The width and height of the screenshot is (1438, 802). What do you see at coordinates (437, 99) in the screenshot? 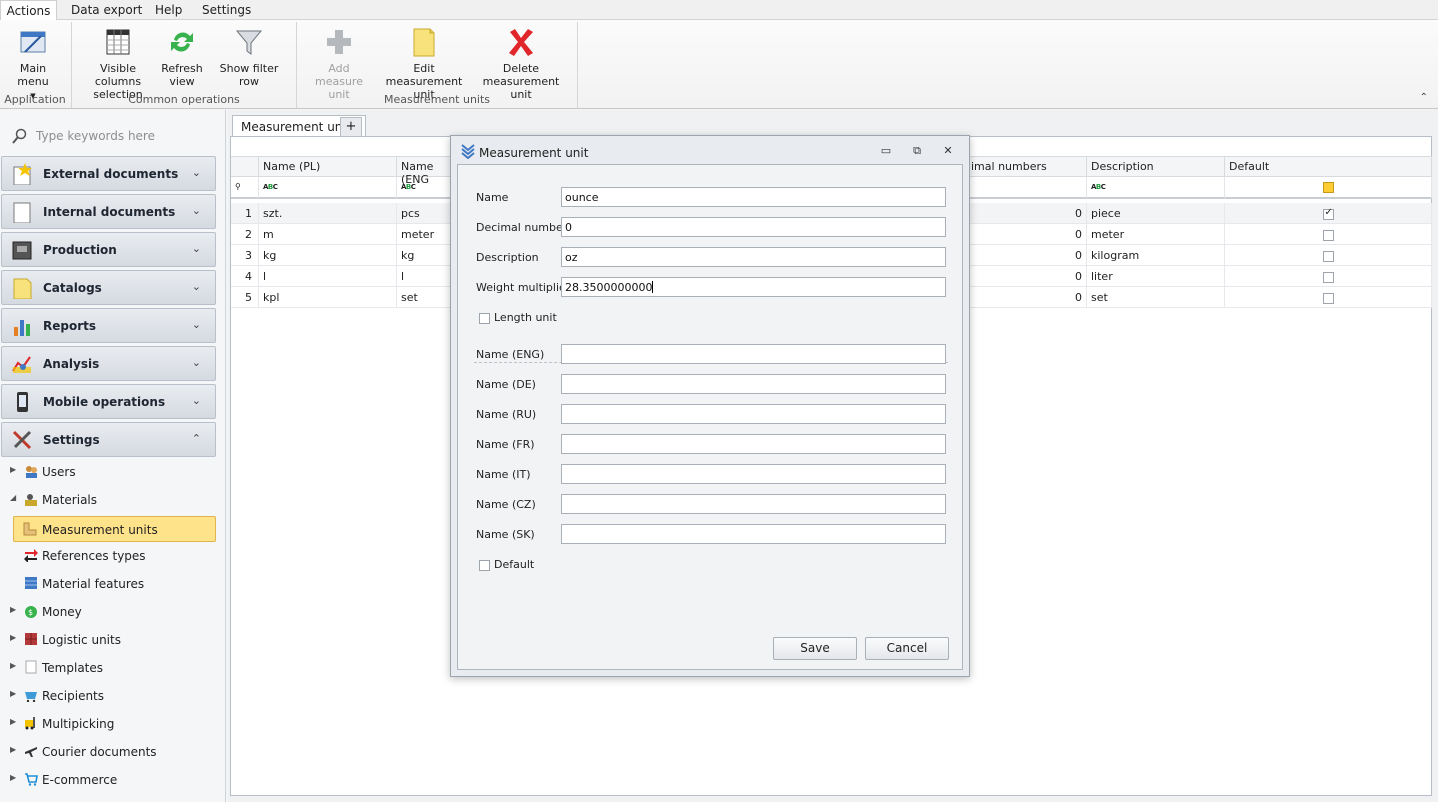
I see `group-label-units: Measurement units` at bounding box center [437, 99].